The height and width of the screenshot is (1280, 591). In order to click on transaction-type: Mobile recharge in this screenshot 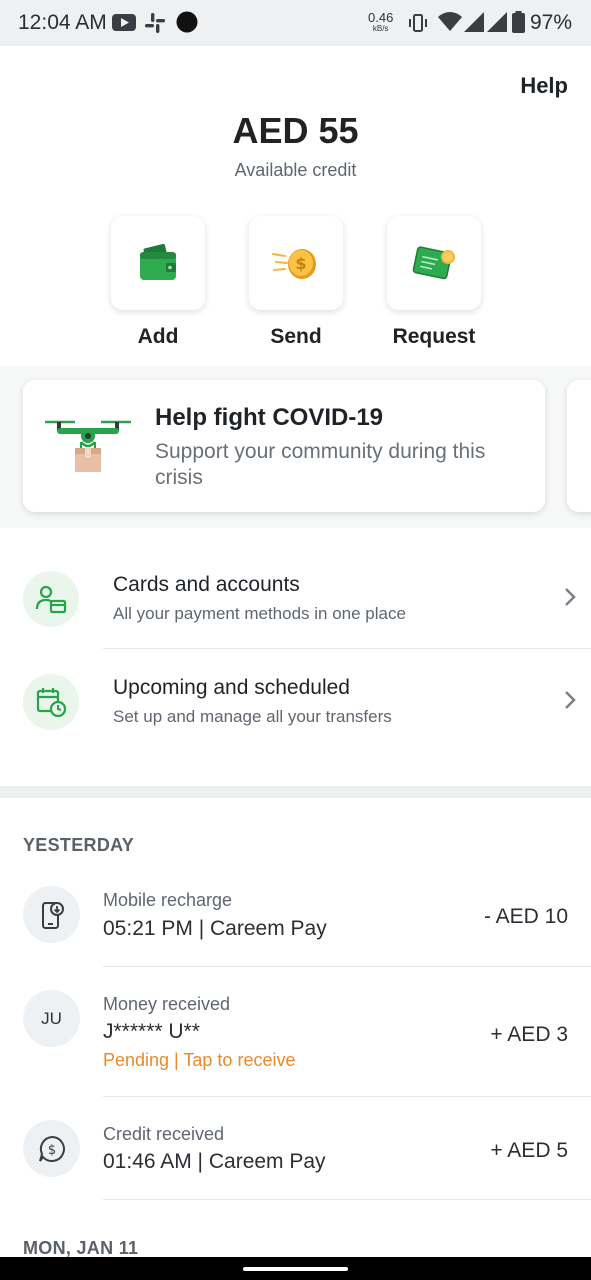, I will do `click(168, 900)`.